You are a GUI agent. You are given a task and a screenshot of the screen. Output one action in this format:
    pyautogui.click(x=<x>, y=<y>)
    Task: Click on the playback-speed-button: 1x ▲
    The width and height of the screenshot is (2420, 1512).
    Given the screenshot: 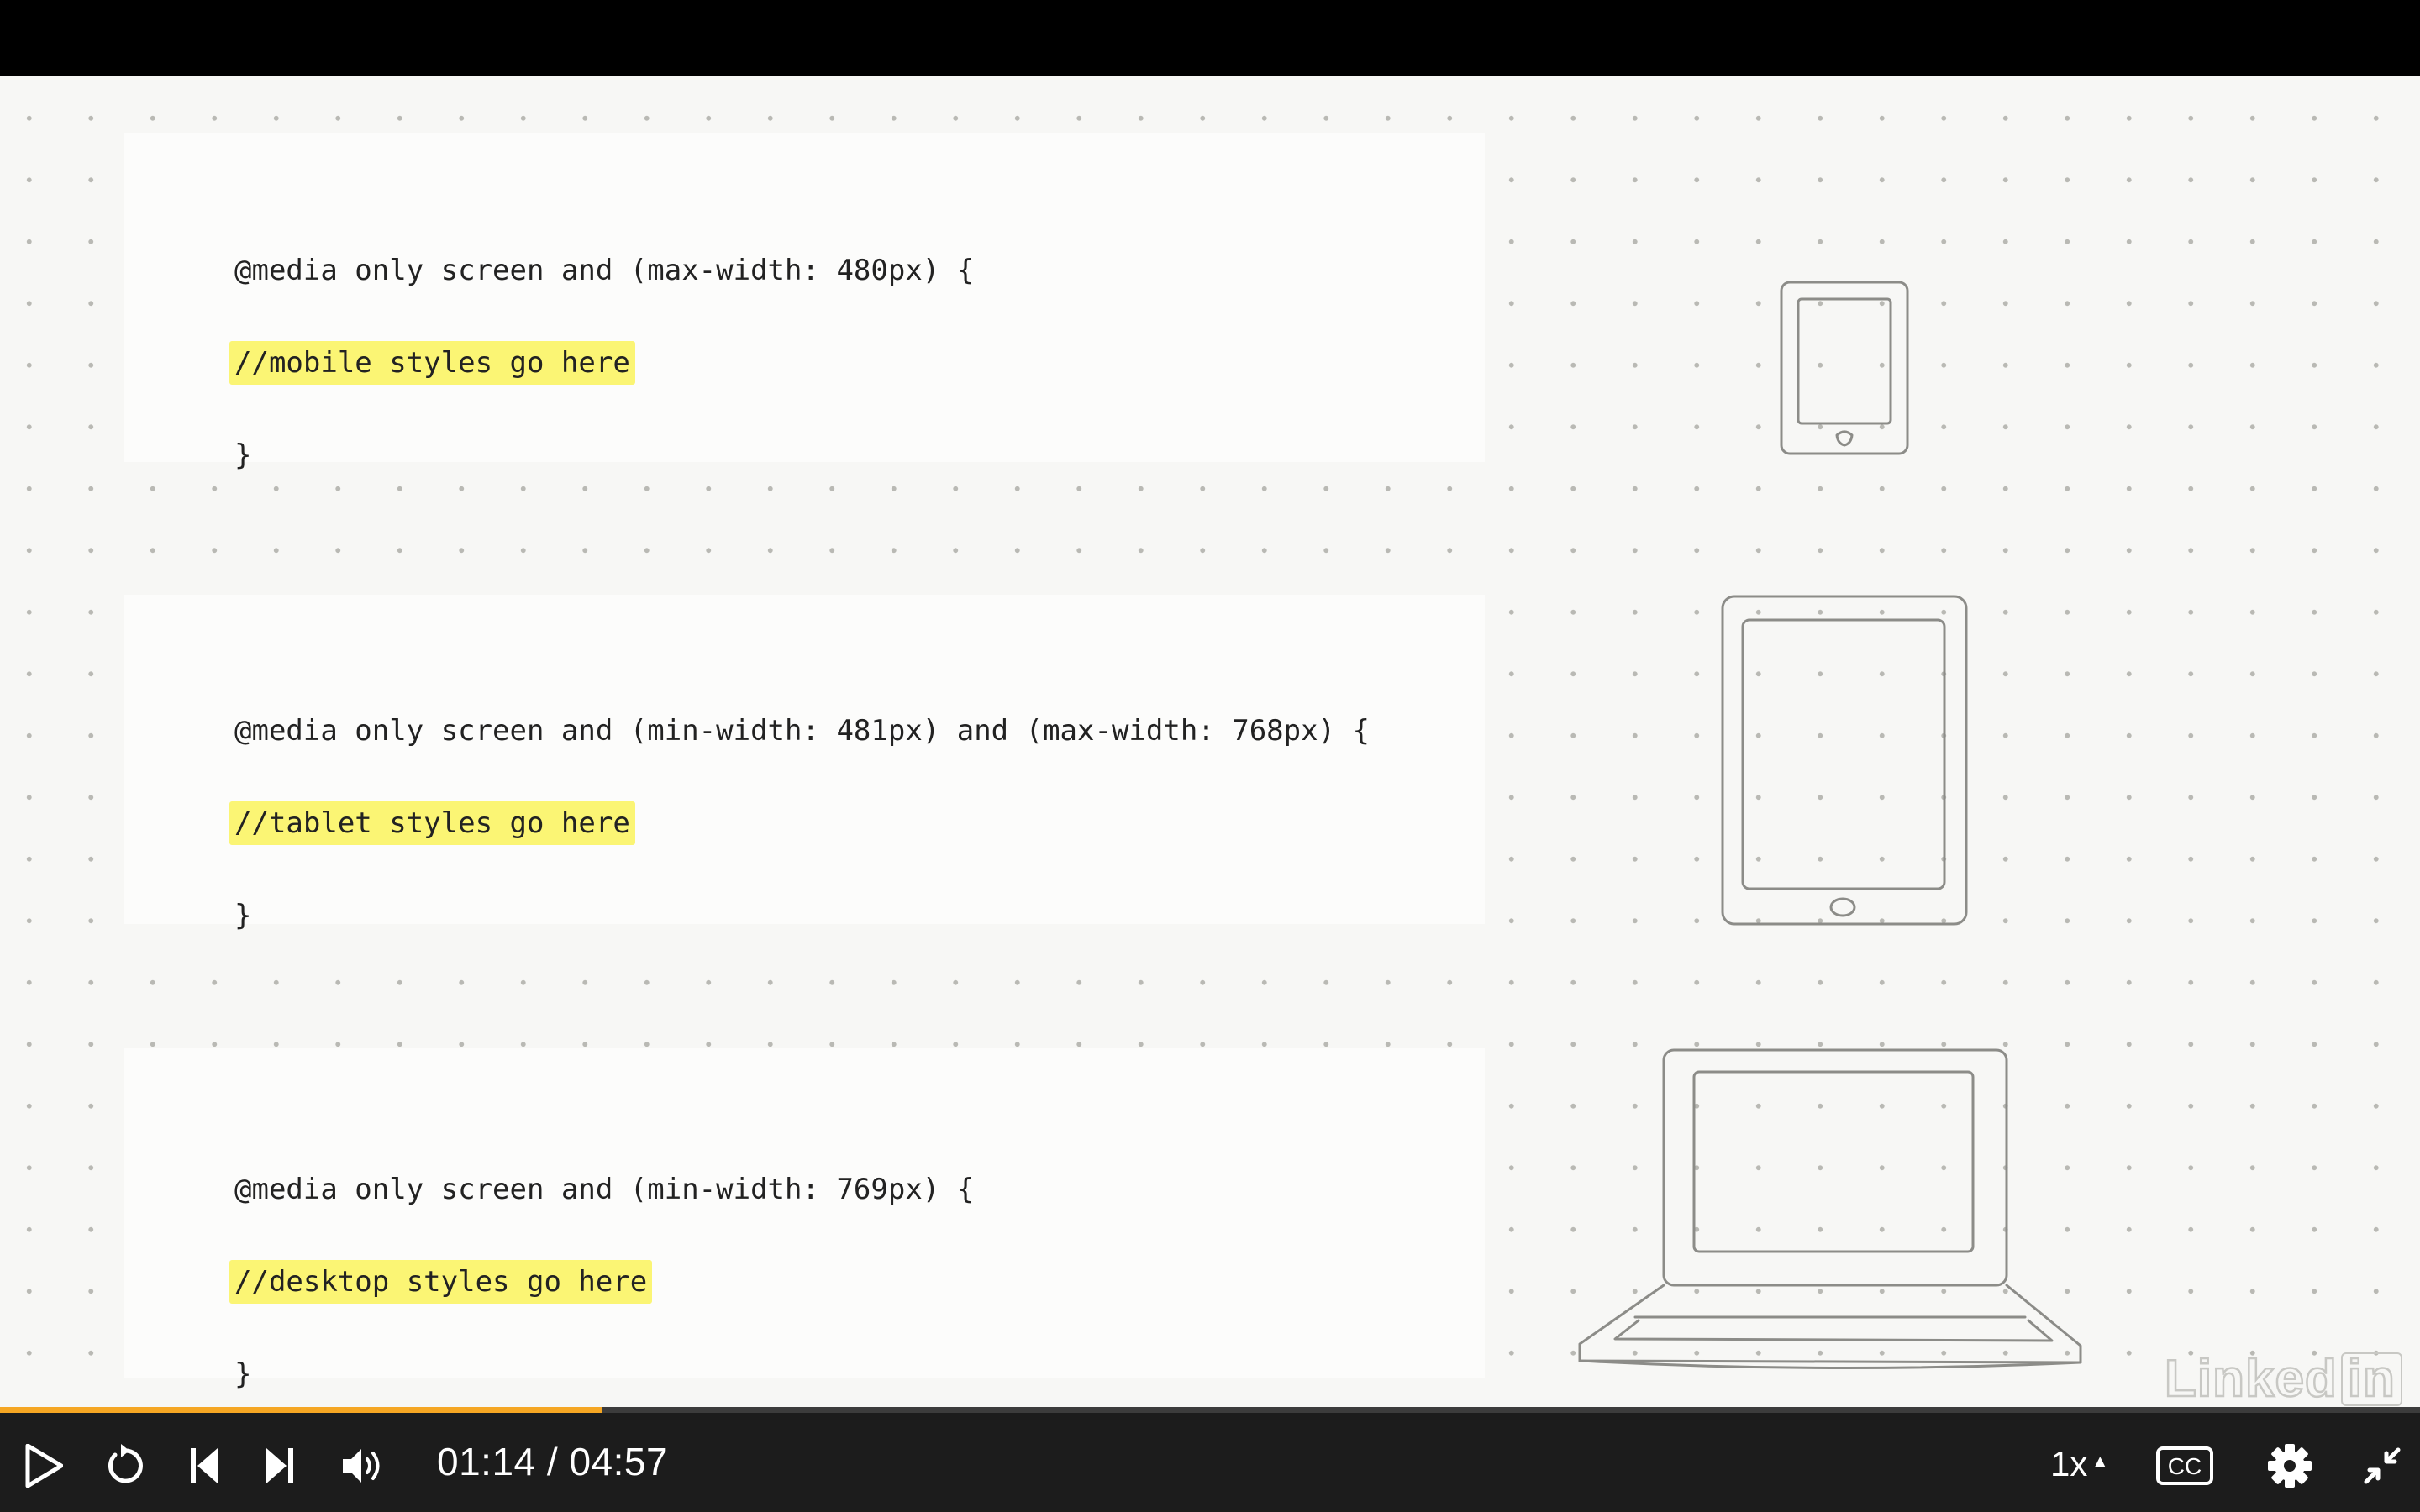 What is the action you would take?
    pyautogui.click(x=2080, y=1461)
    